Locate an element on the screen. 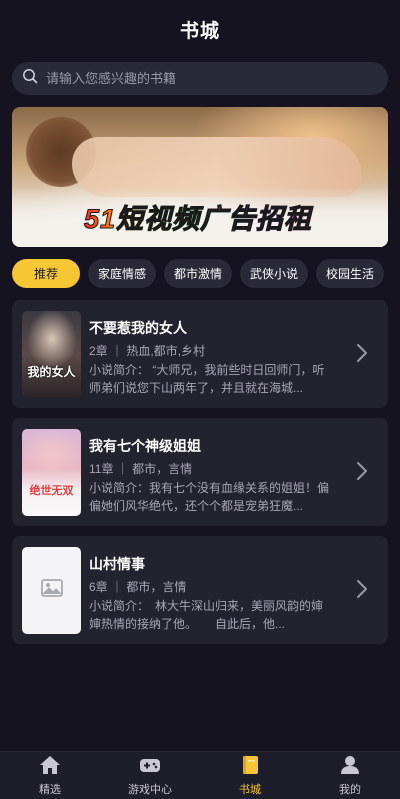 The height and width of the screenshot is (799, 400). page-header: 书城 is located at coordinates (200, 29).